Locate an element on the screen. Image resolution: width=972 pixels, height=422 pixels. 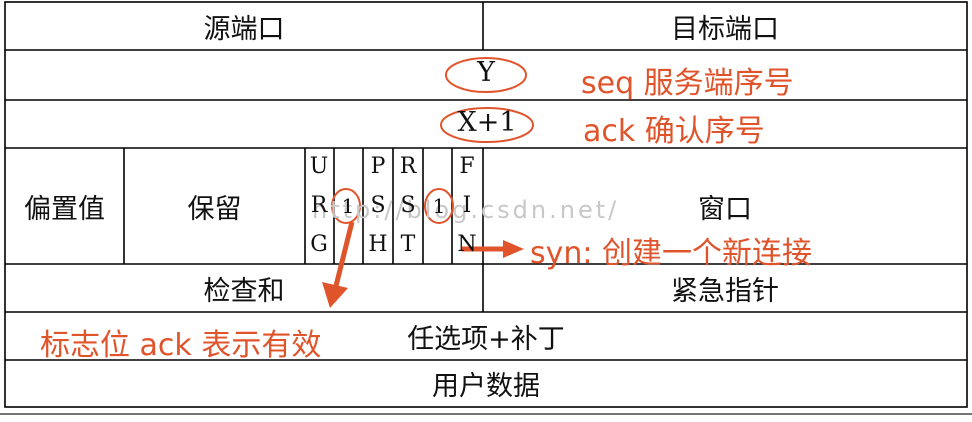
user-data-label: 用户数据 is located at coordinates (486, 386).